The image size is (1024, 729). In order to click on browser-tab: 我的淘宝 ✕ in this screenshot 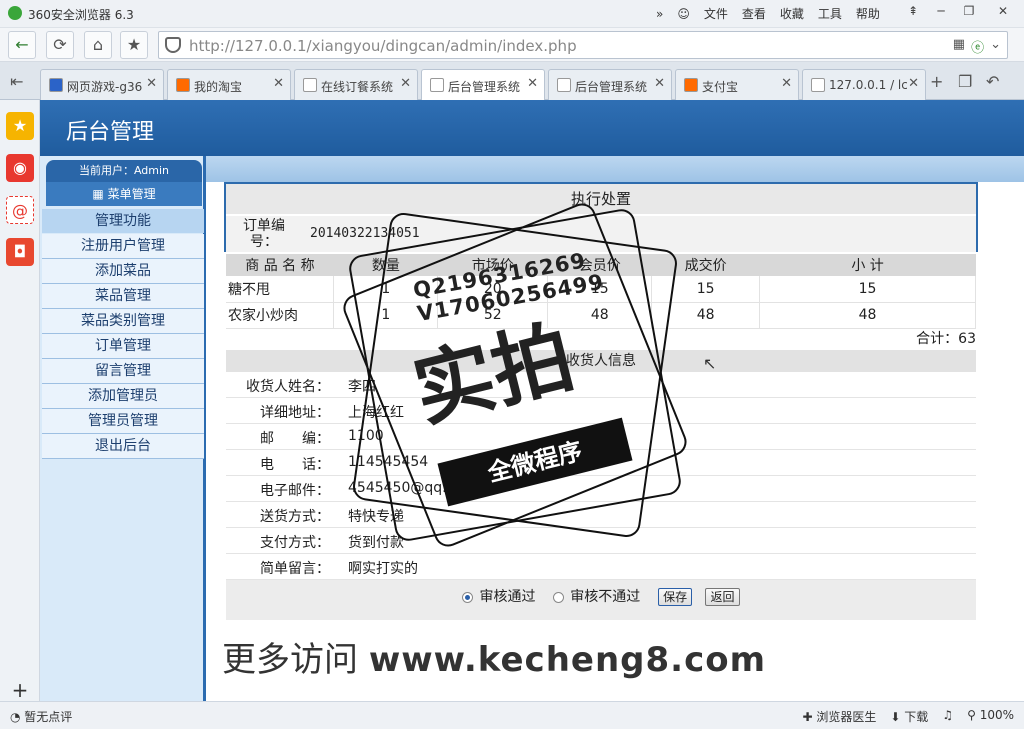, I will do `click(229, 84)`.